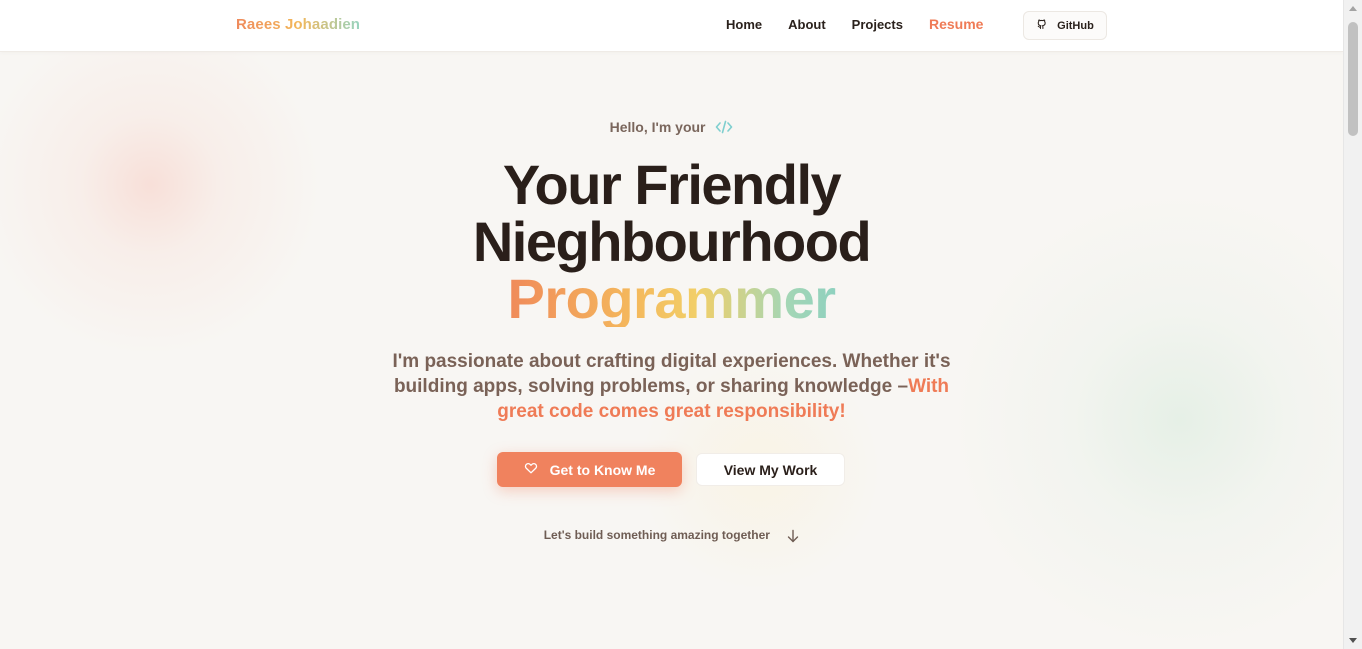 This screenshot has height=649, width=1362. Describe the element at coordinates (1352, 324) in the screenshot. I see `page-scrollbar` at that location.